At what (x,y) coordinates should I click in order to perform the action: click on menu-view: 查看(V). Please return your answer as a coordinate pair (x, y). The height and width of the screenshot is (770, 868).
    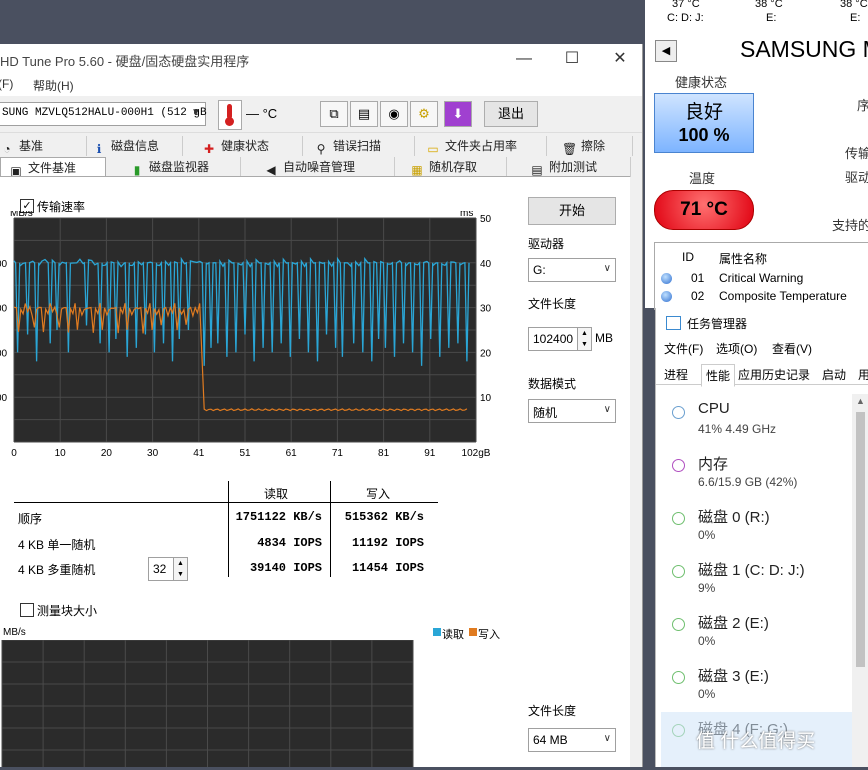
    Looking at the image, I should click on (792, 348).